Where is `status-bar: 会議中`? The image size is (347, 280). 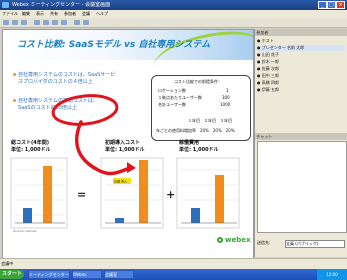 status-bar: 会議中 is located at coordinates (173, 263).